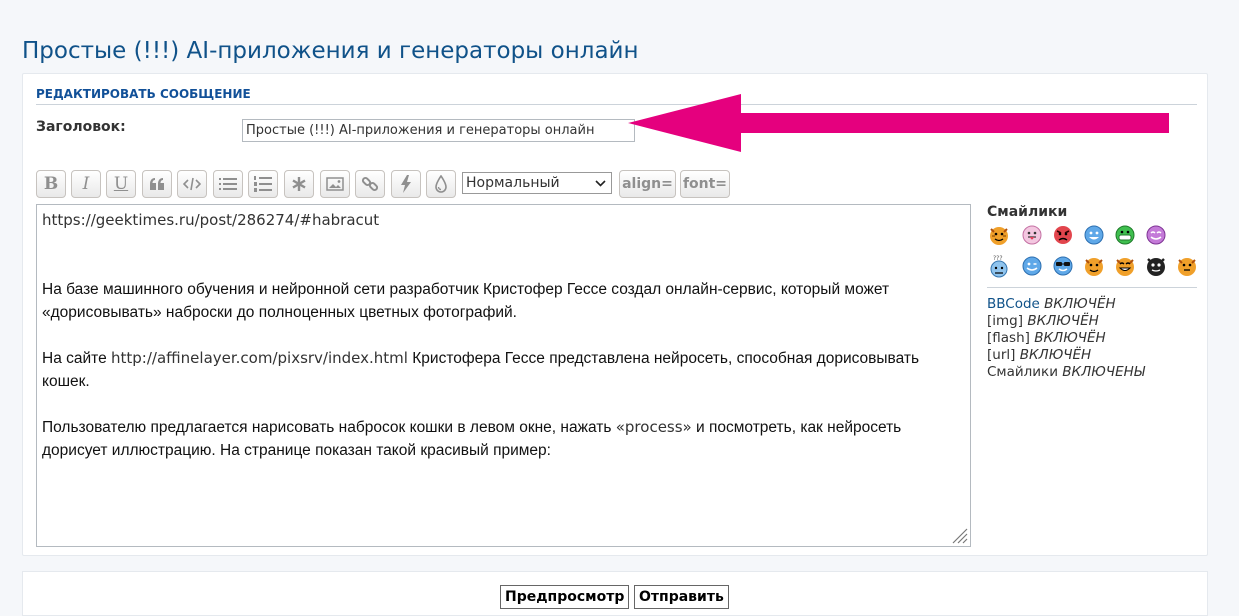  Describe the element at coordinates (1103, 372) in the screenshot. I see `smilies-state: ВКЛЮЧЕНЫ` at that location.